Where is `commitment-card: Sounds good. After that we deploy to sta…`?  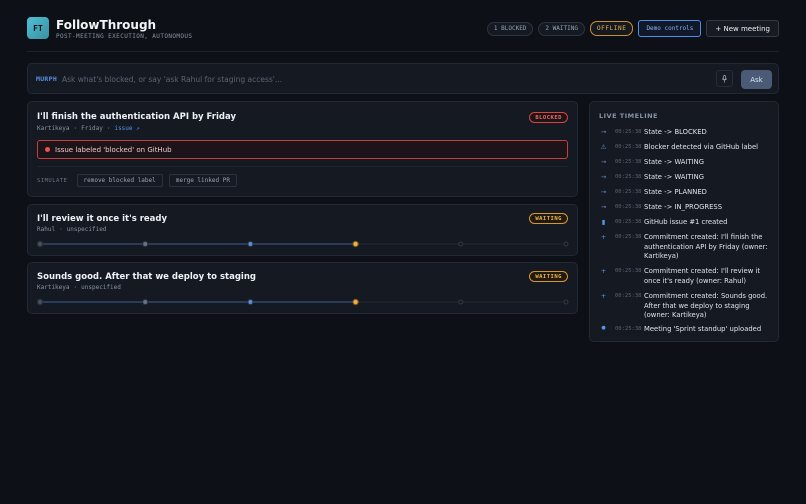
commitment-card: Sounds good. After that we deploy to sta… is located at coordinates (302, 288).